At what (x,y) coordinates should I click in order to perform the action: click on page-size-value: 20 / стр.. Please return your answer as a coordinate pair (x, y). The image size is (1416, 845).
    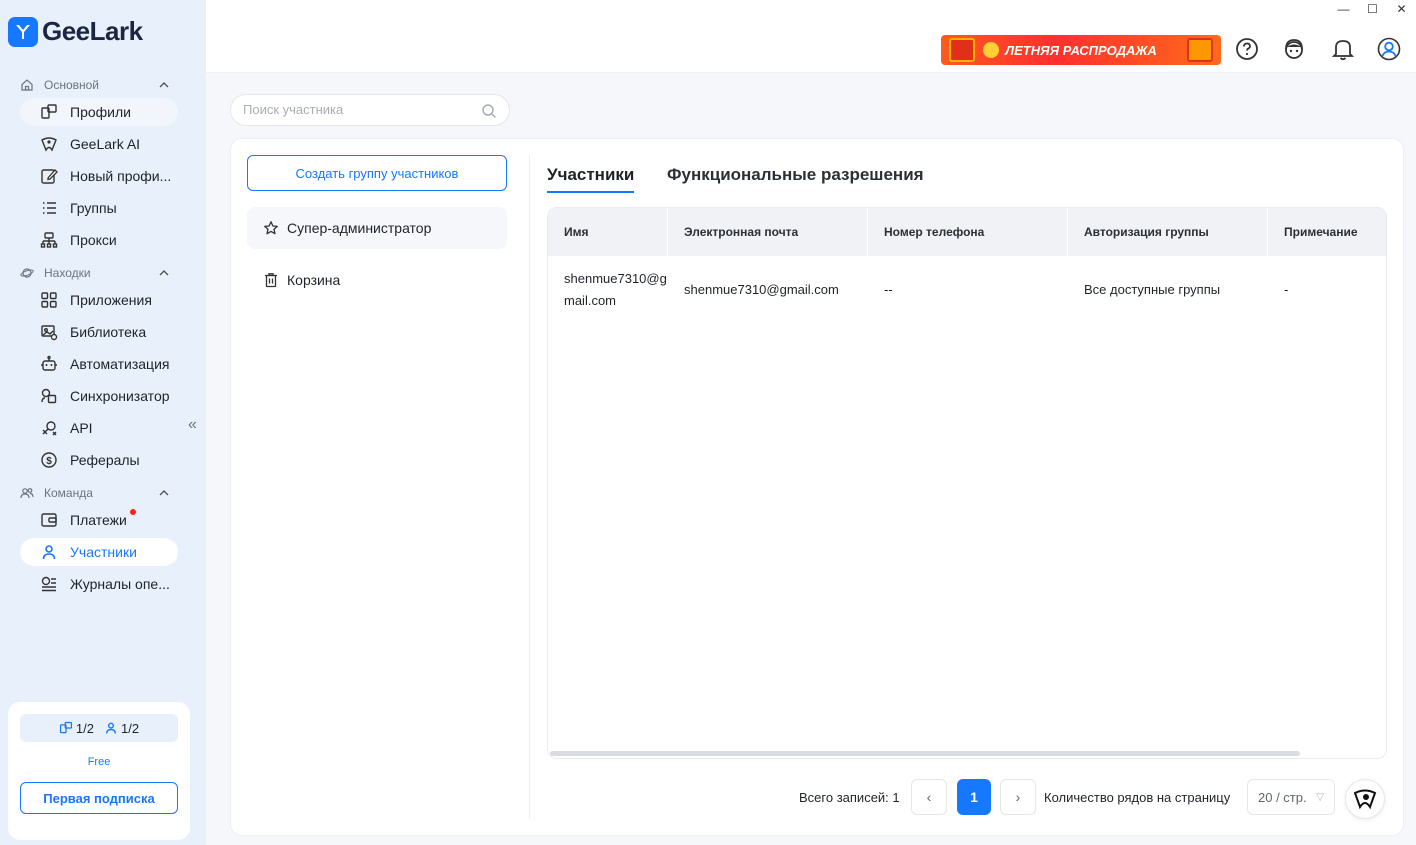
    Looking at the image, I should click on (1282, 797).